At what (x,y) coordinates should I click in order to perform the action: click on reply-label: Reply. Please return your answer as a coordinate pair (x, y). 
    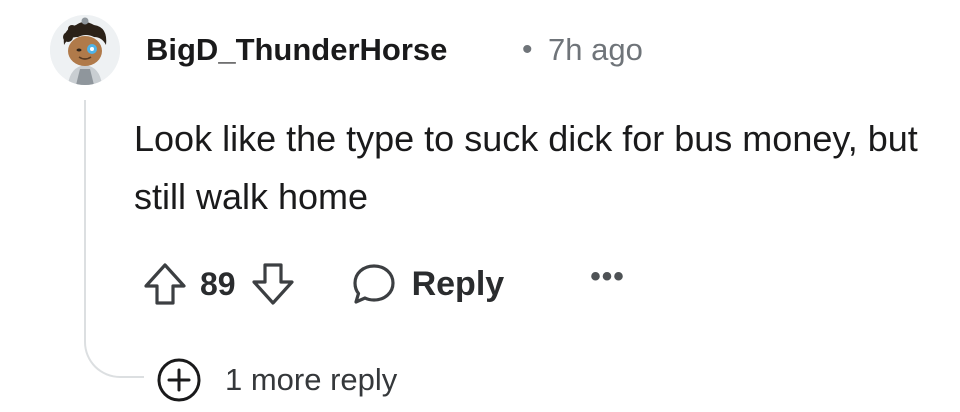
    Looking at the image, I should click on (458, 283).